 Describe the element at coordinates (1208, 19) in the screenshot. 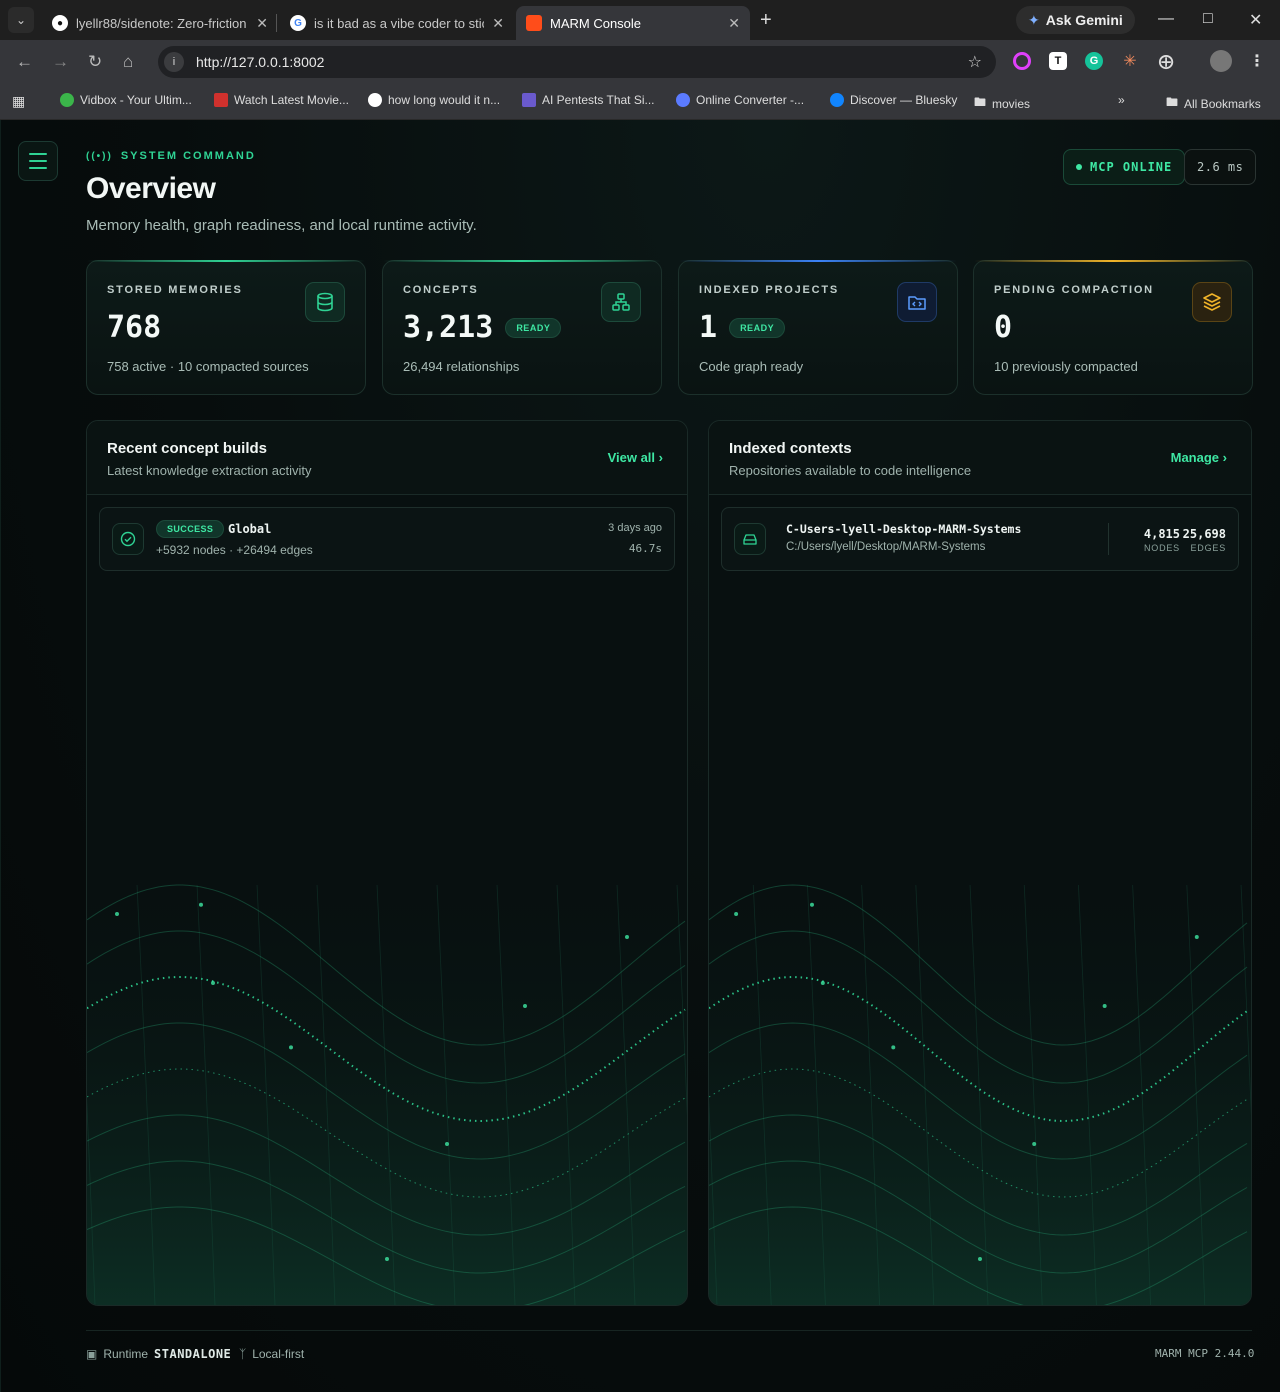

I see `maximize-icon: □` at that location.